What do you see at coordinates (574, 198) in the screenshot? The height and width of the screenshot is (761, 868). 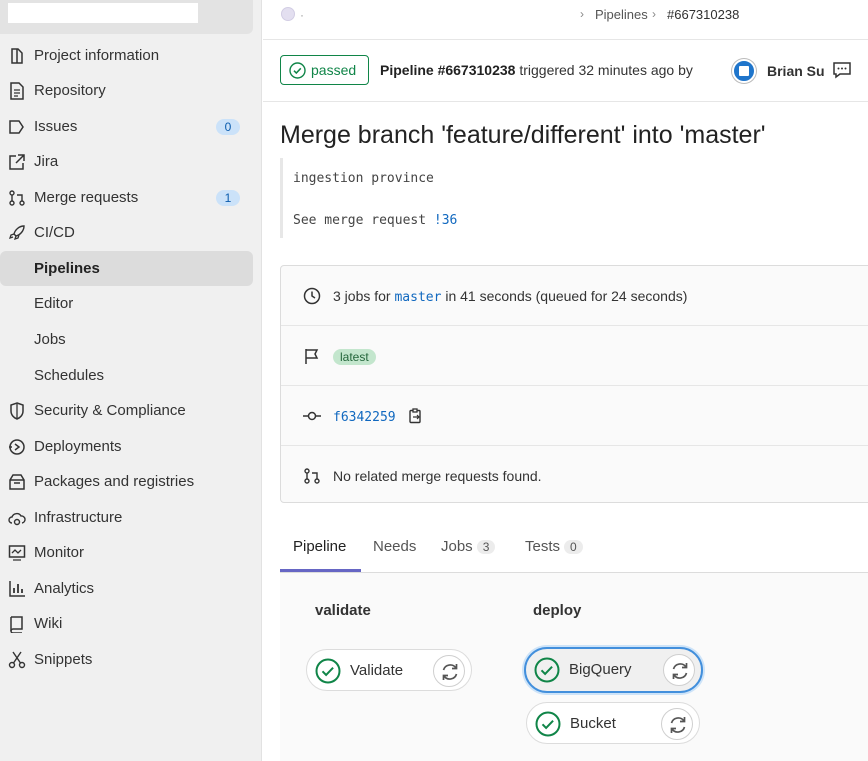 I see `commit-description: ingestion province See merge request !36` at bounding box center [574, 198].